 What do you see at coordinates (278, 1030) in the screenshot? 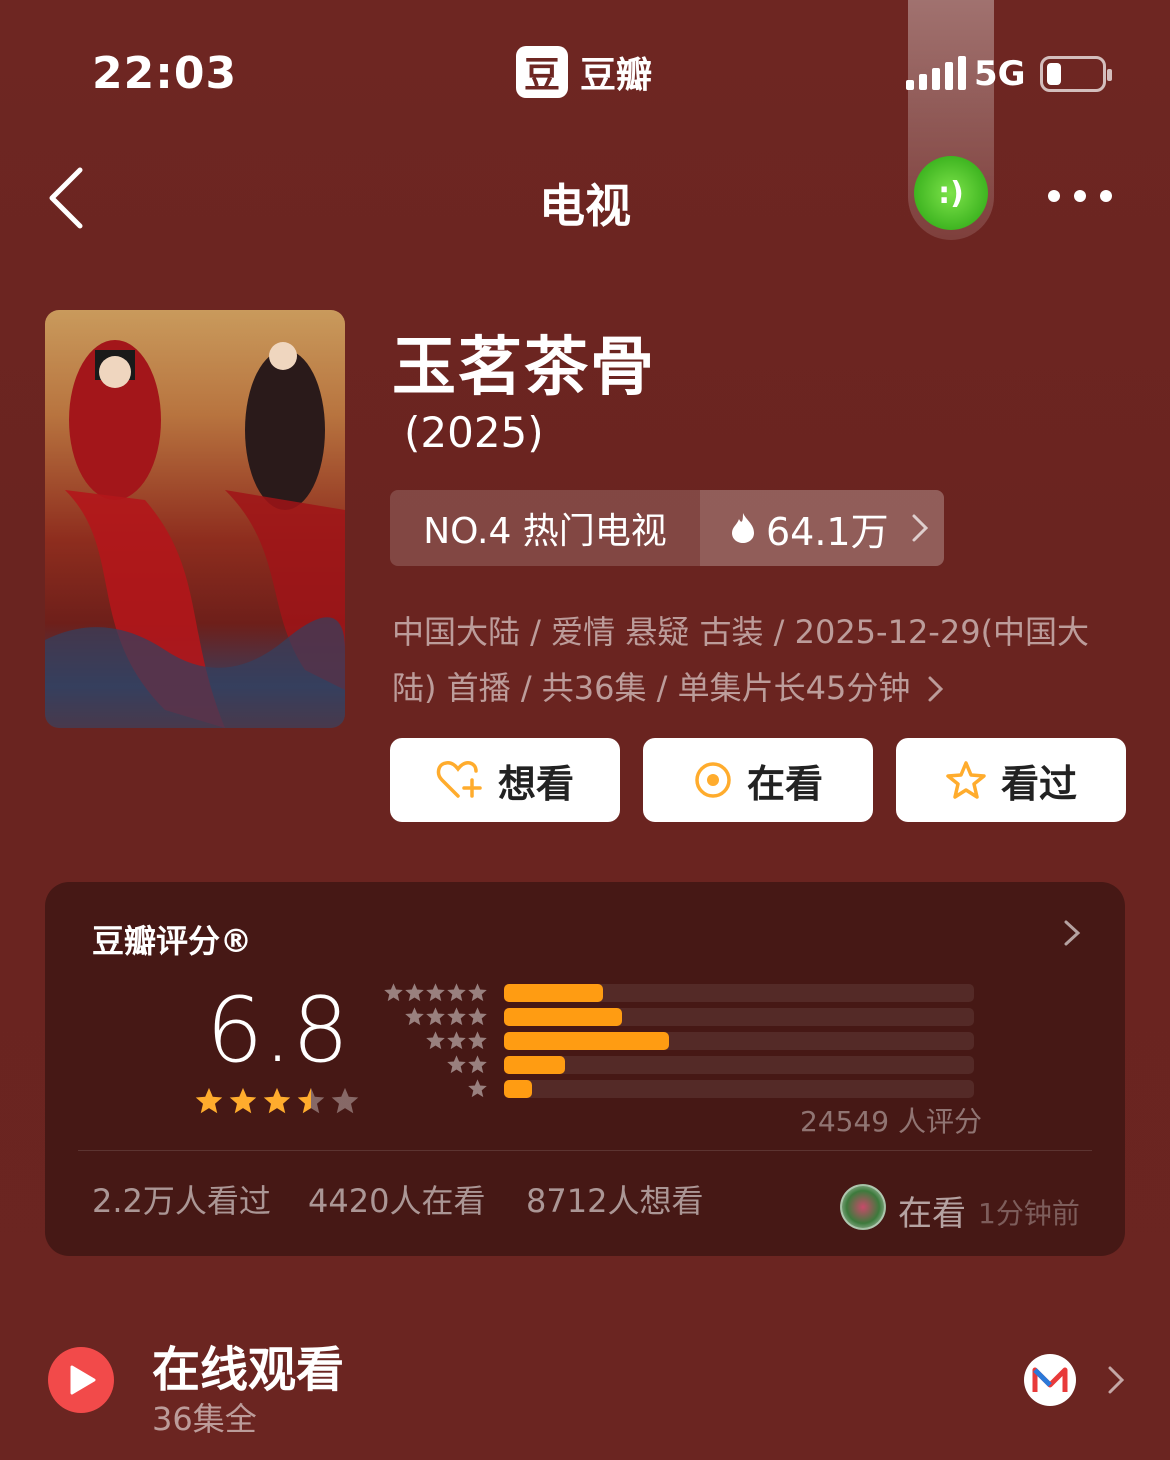
I see `rating-score: 6.8` at bounding box center [278, 1030].